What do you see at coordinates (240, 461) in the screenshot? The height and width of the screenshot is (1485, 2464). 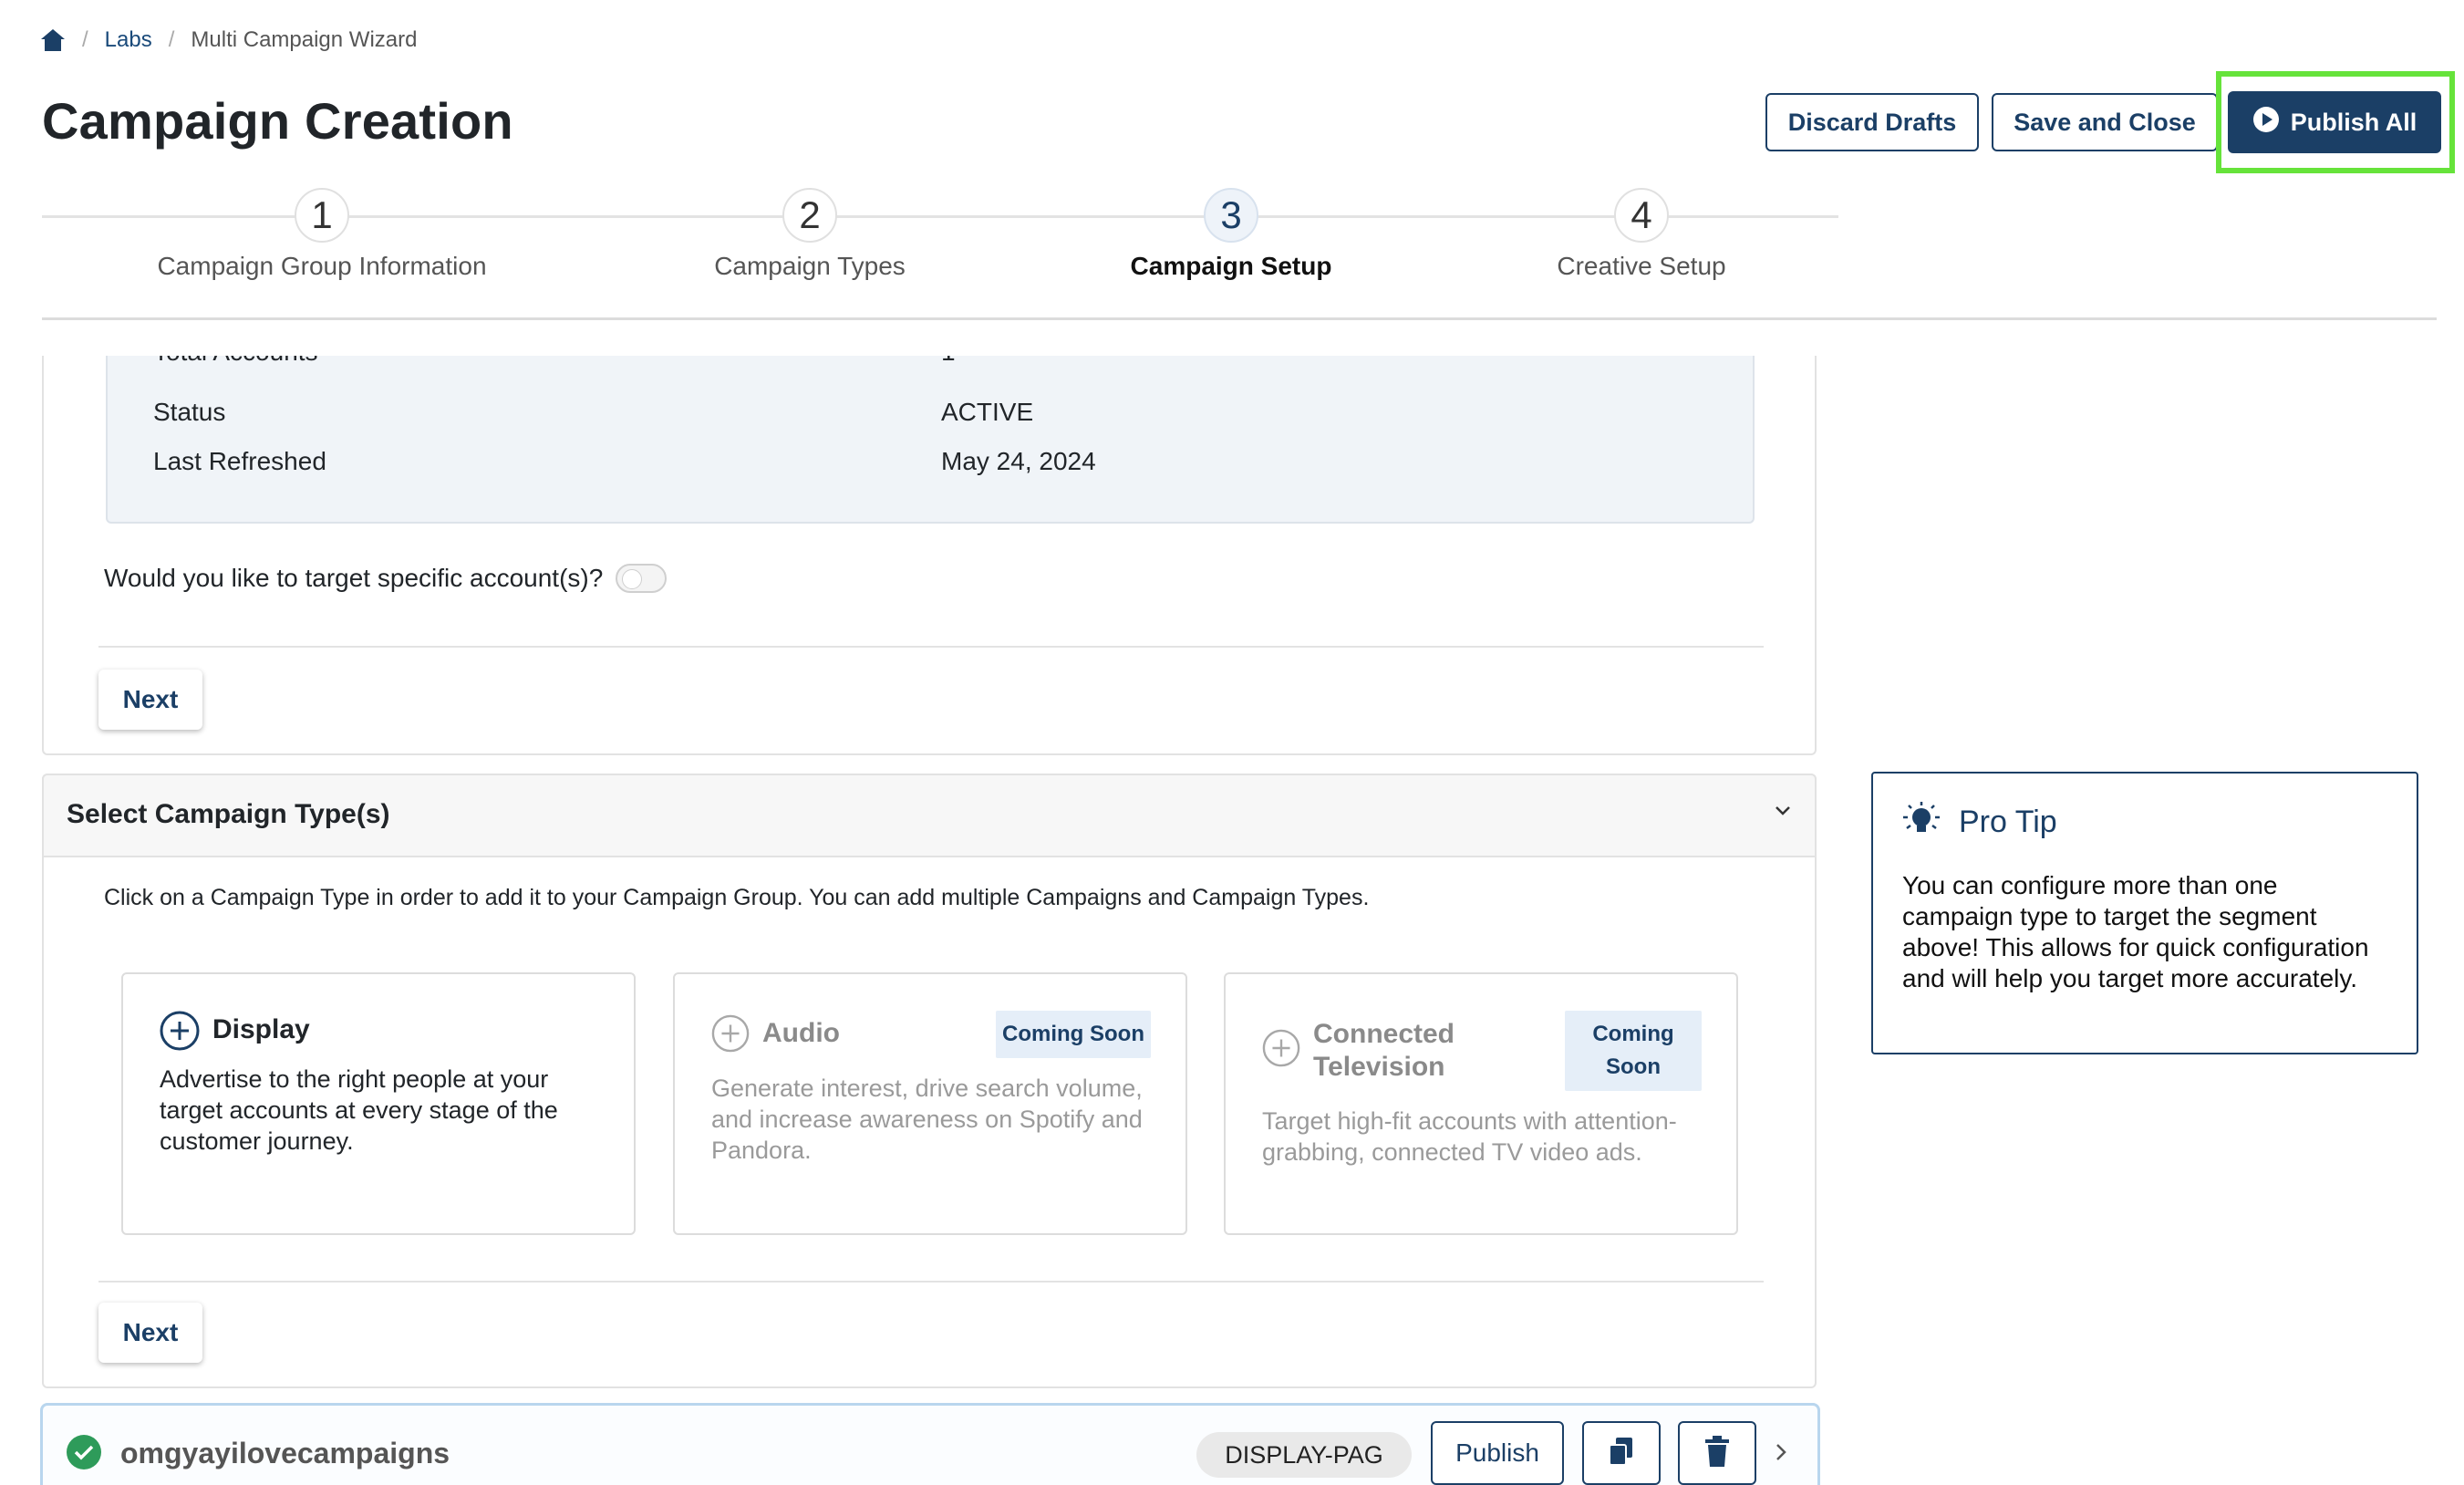 I see `info-label-last-refreshed: Last Refreshed` at bounding box center [240, 461].